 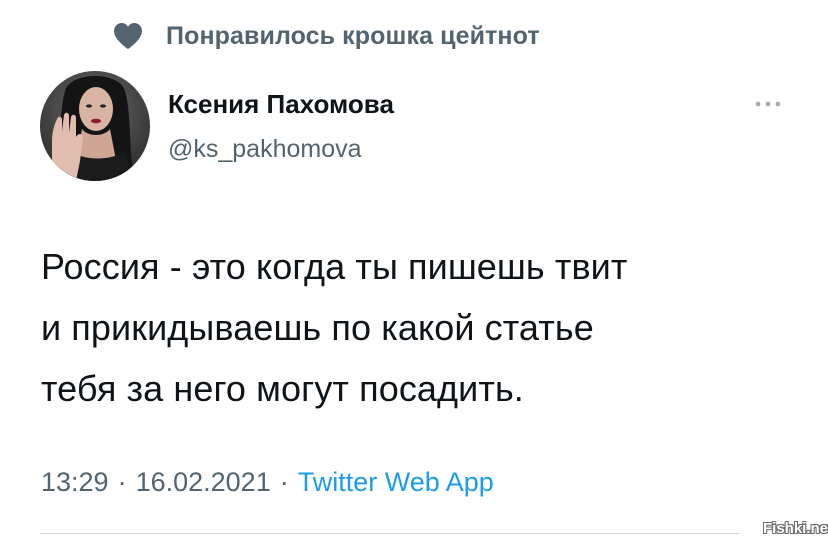 I want to click on social-context-label: Понравилось крошка цейтнот, so click(x=353, y=35).